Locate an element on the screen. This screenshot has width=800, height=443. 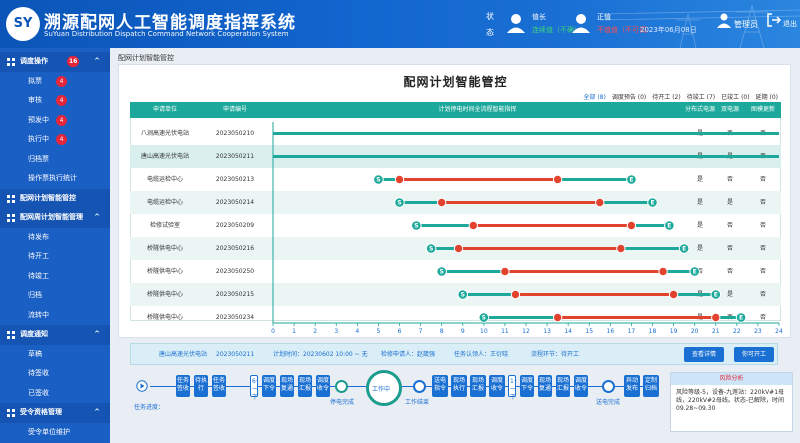
exit-icon is located at coordinates (774, 20).